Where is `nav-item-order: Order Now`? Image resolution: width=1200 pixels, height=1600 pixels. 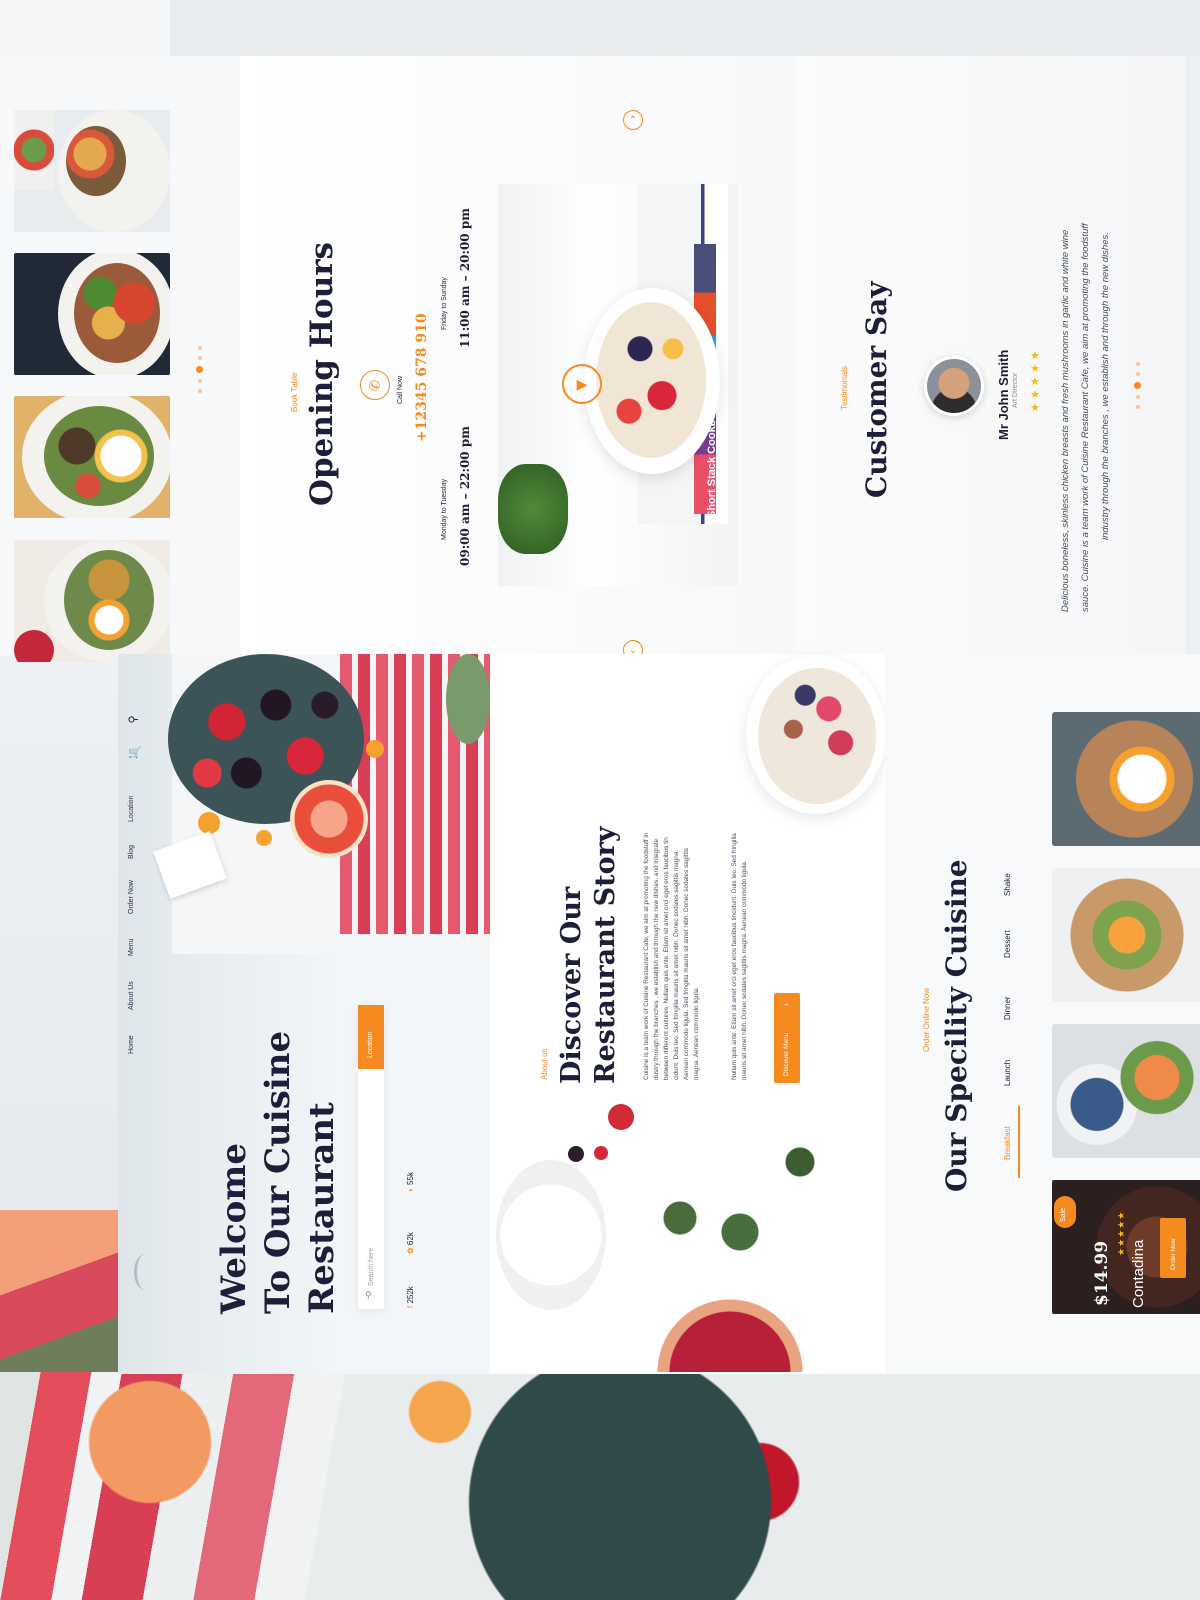
nav-item-order: Order Now is located at coordinates (131, 897).